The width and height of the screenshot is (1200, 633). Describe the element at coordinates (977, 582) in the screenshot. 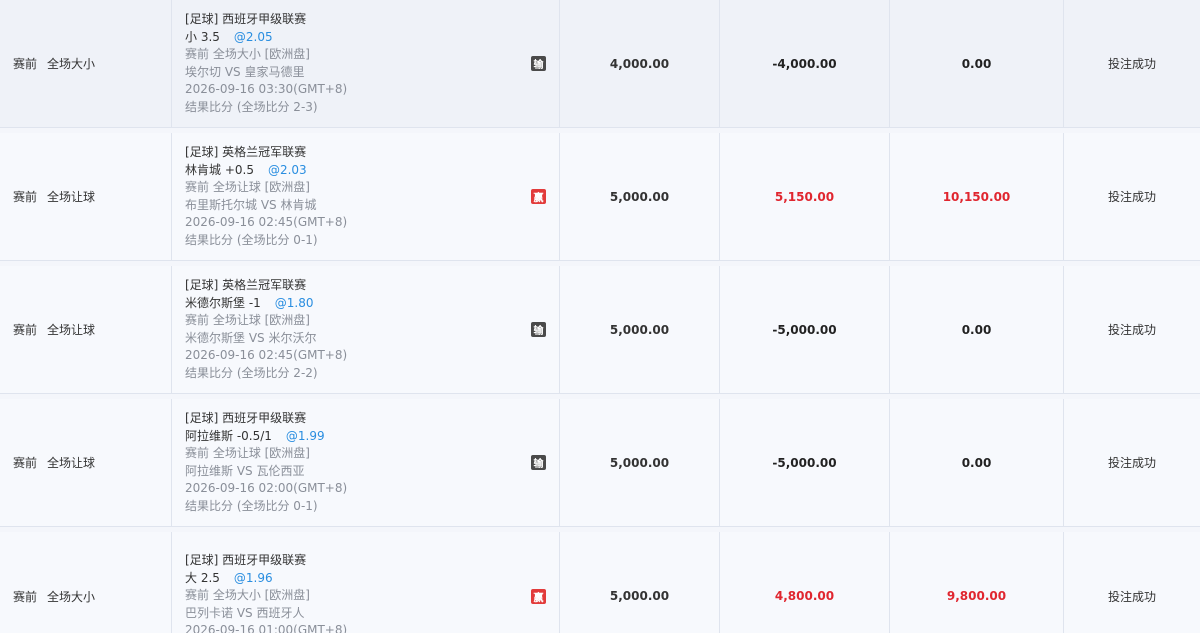

I see `payout-cell: 9,800.00` at that location.